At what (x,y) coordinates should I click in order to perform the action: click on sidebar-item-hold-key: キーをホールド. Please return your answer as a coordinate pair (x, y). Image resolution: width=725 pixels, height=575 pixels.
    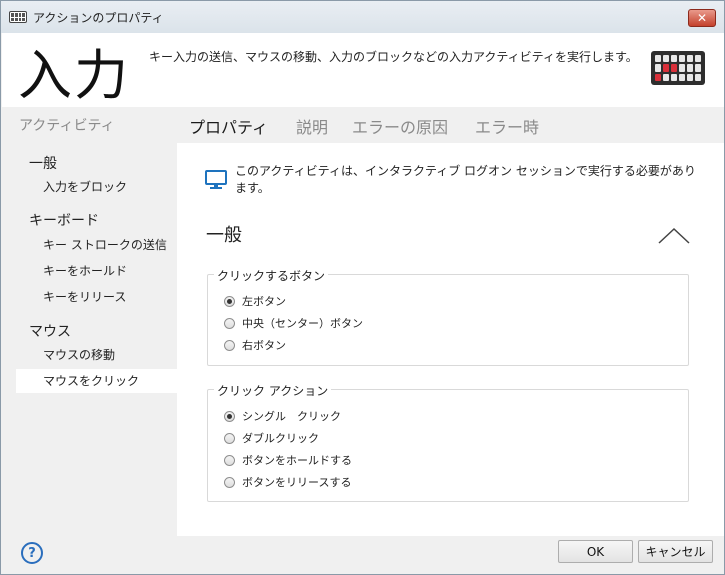
    Looking at the image, I should click on (96, 271).